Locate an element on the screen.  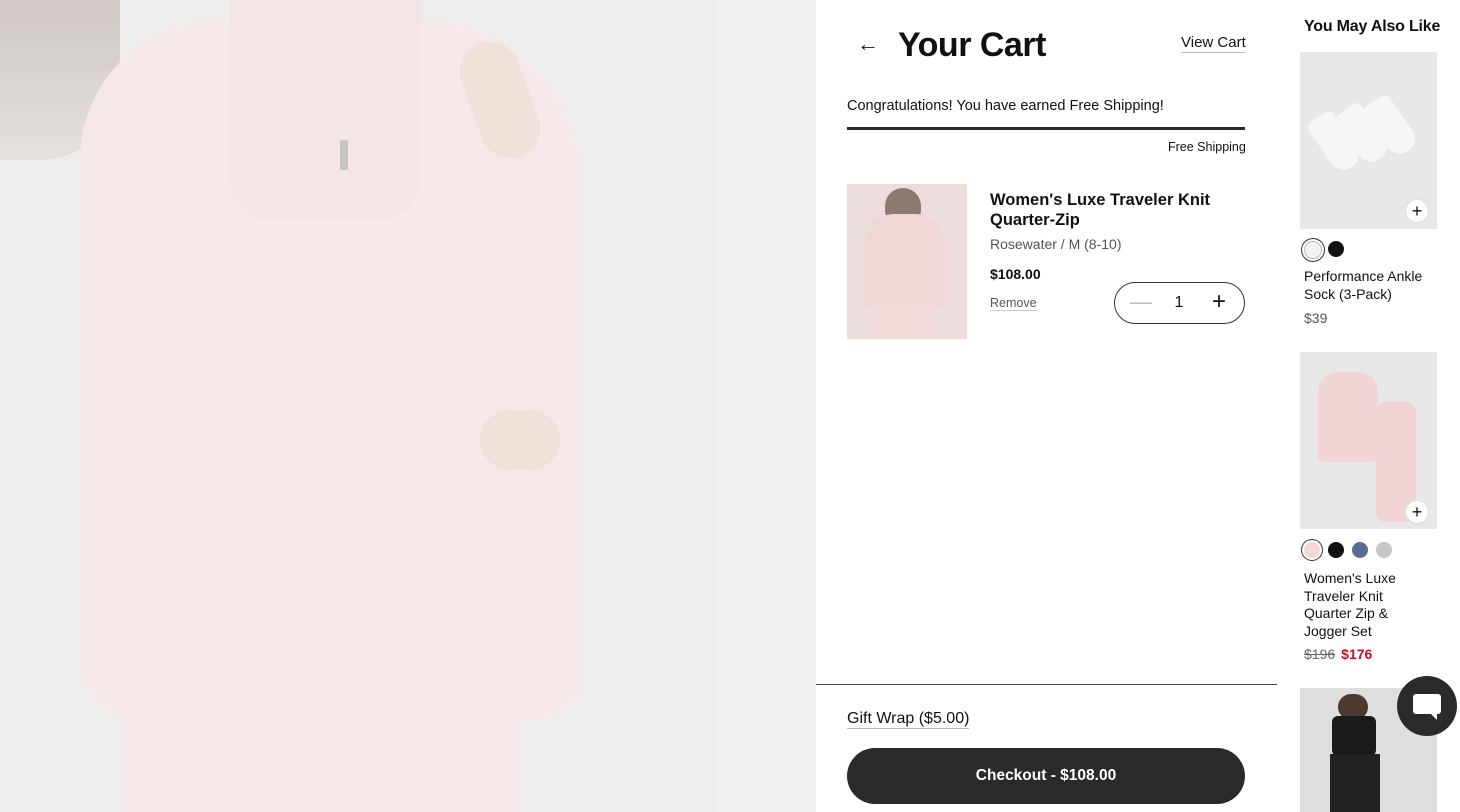
recommendation-price: $196 $176 is located at coordinates (1338, 654).